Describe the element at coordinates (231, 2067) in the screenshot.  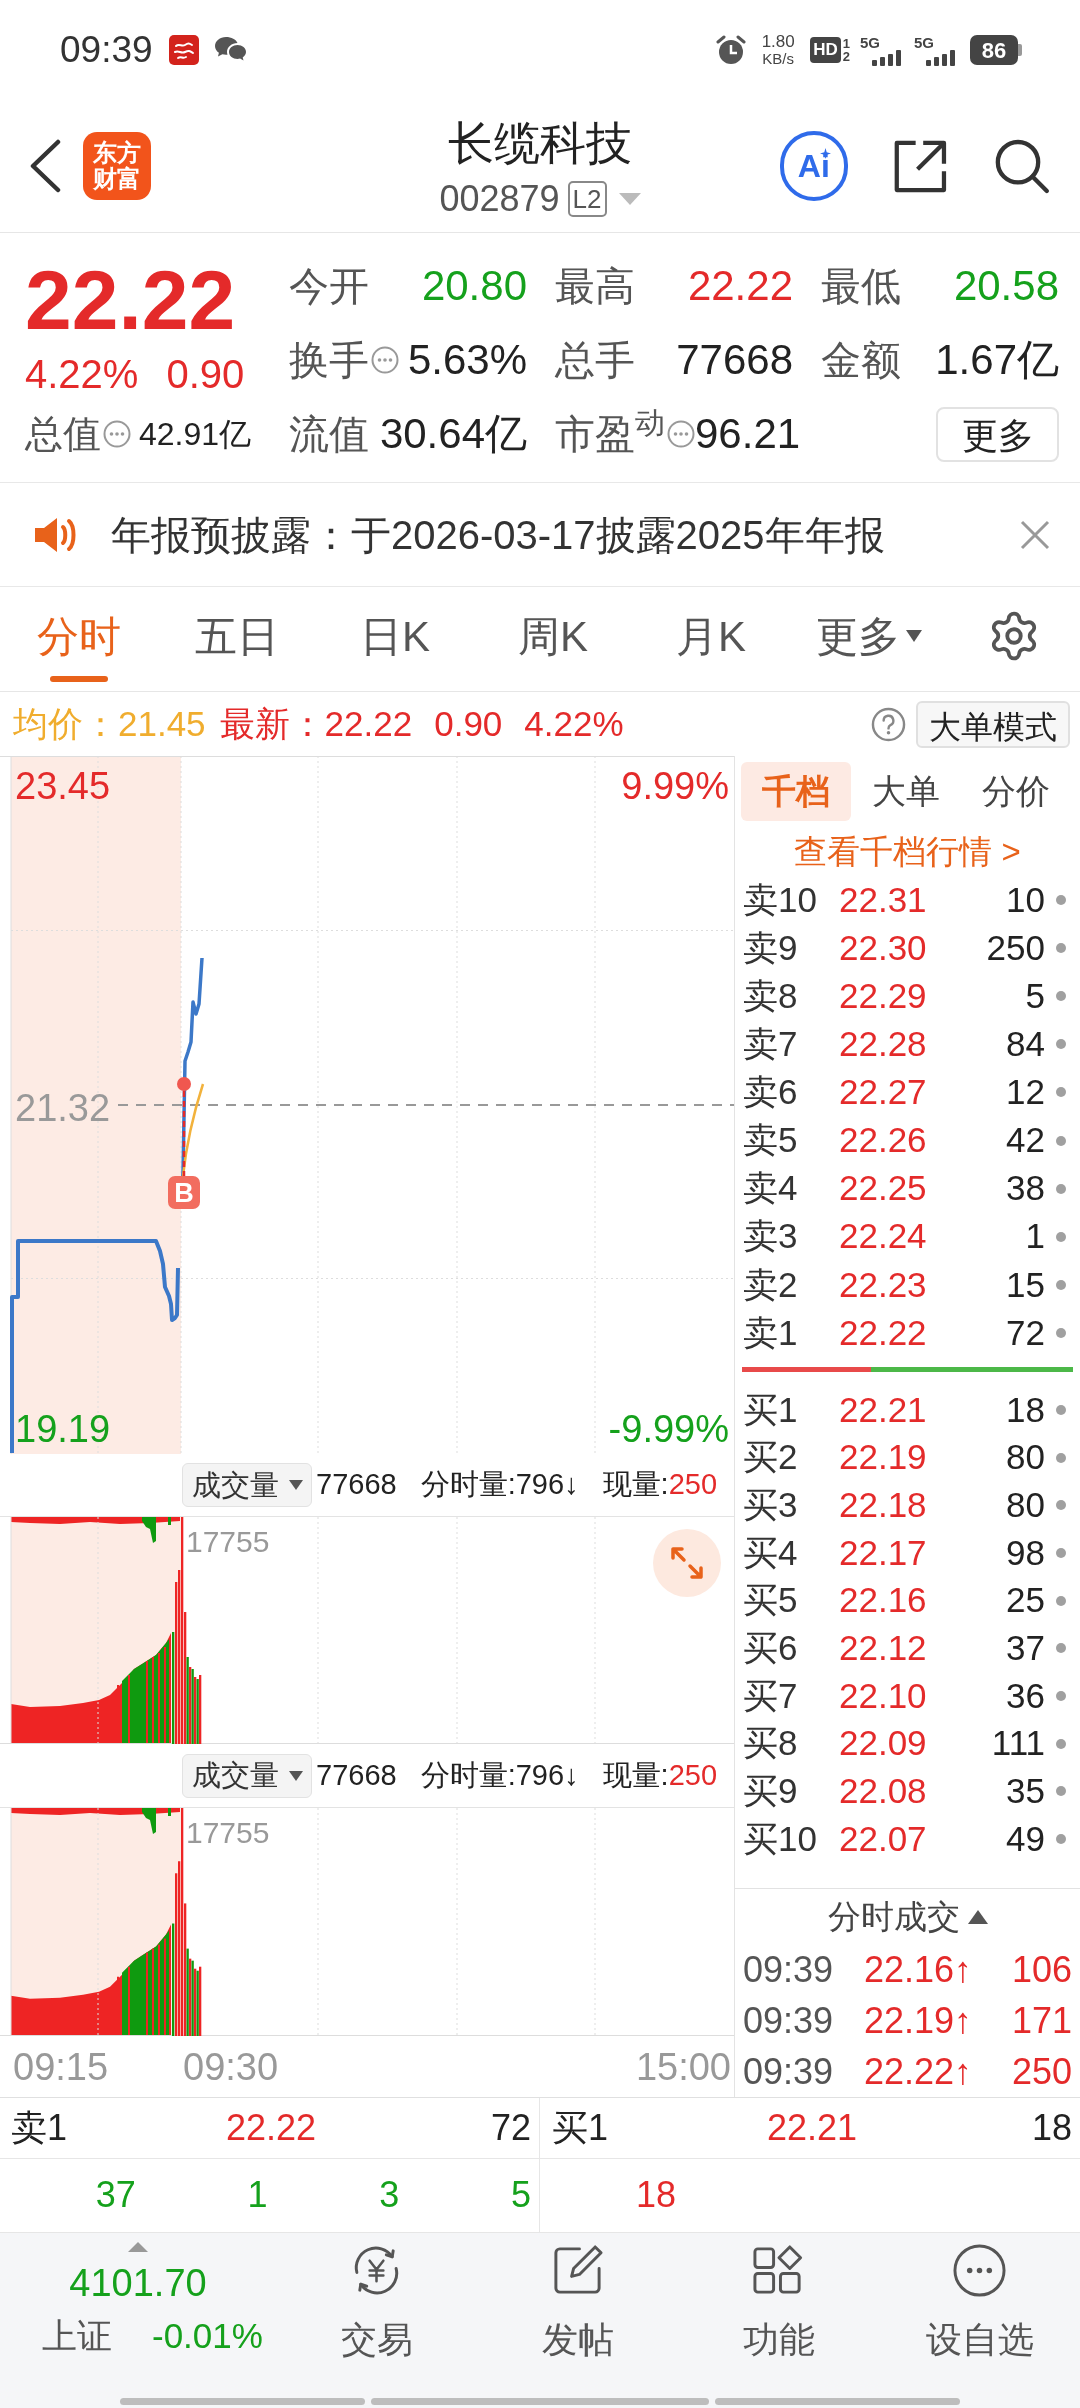
I see `time-axis-label: 09:30` at that location.